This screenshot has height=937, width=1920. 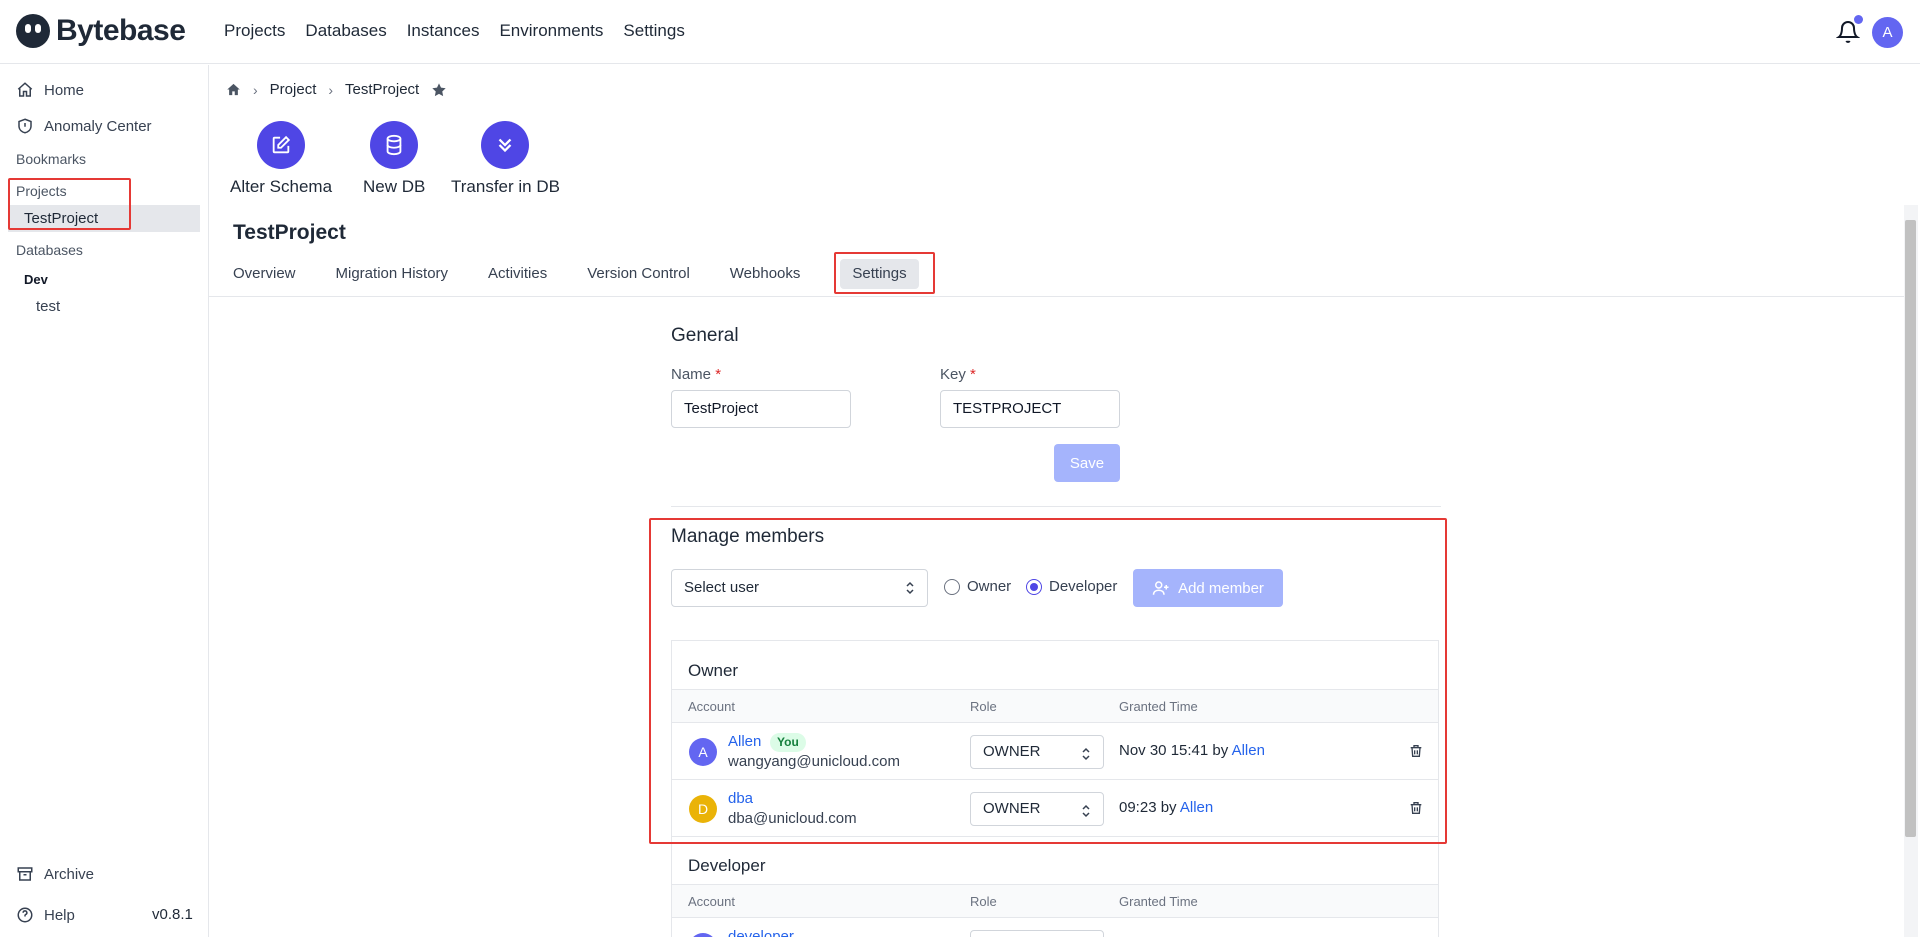 I want to click on action-circle, so click(x=505, y=145).